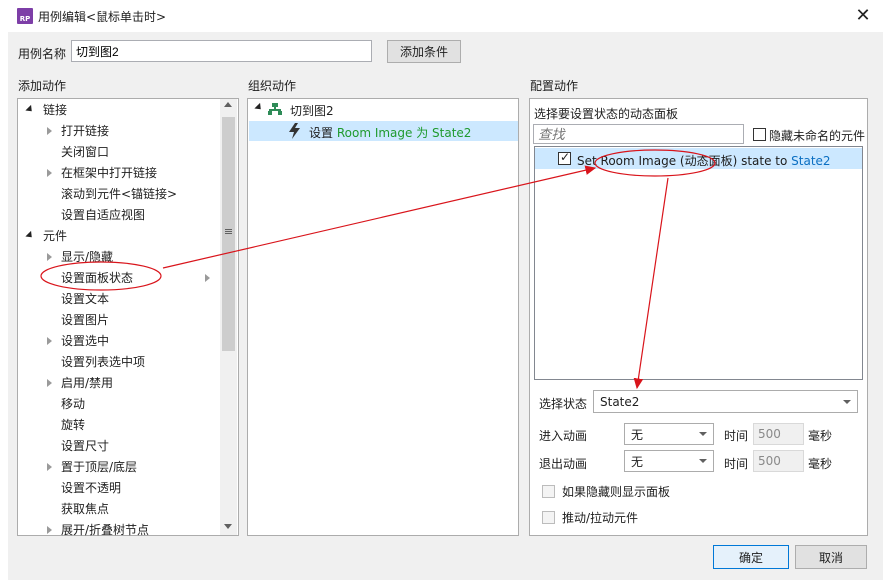 Image resolution: width=886 pixels, height=583 pixels. Describe the element at coordinates (85, 341) in the screenshot. I see `tree-item: 设置选中` at that location.